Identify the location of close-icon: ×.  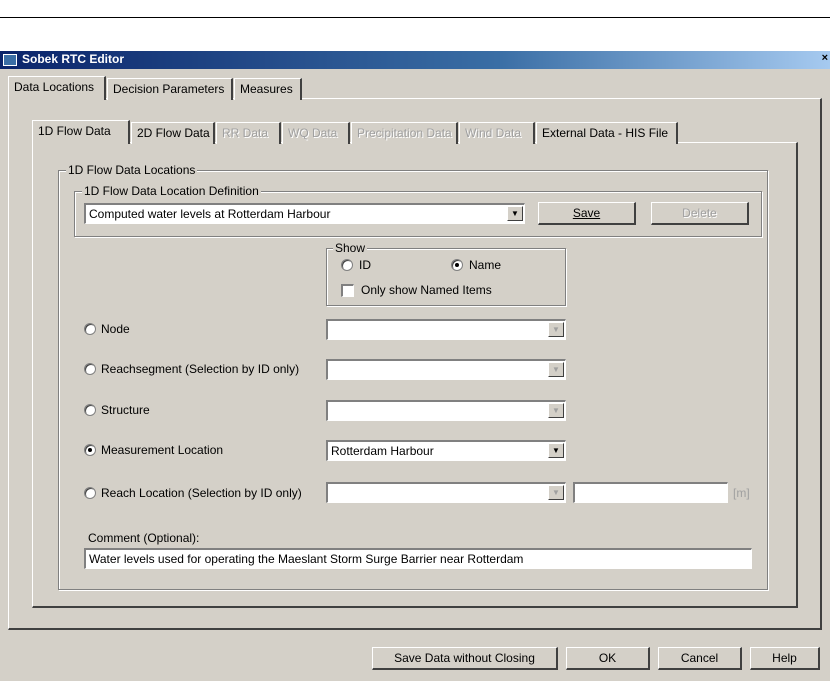
(825, 58).